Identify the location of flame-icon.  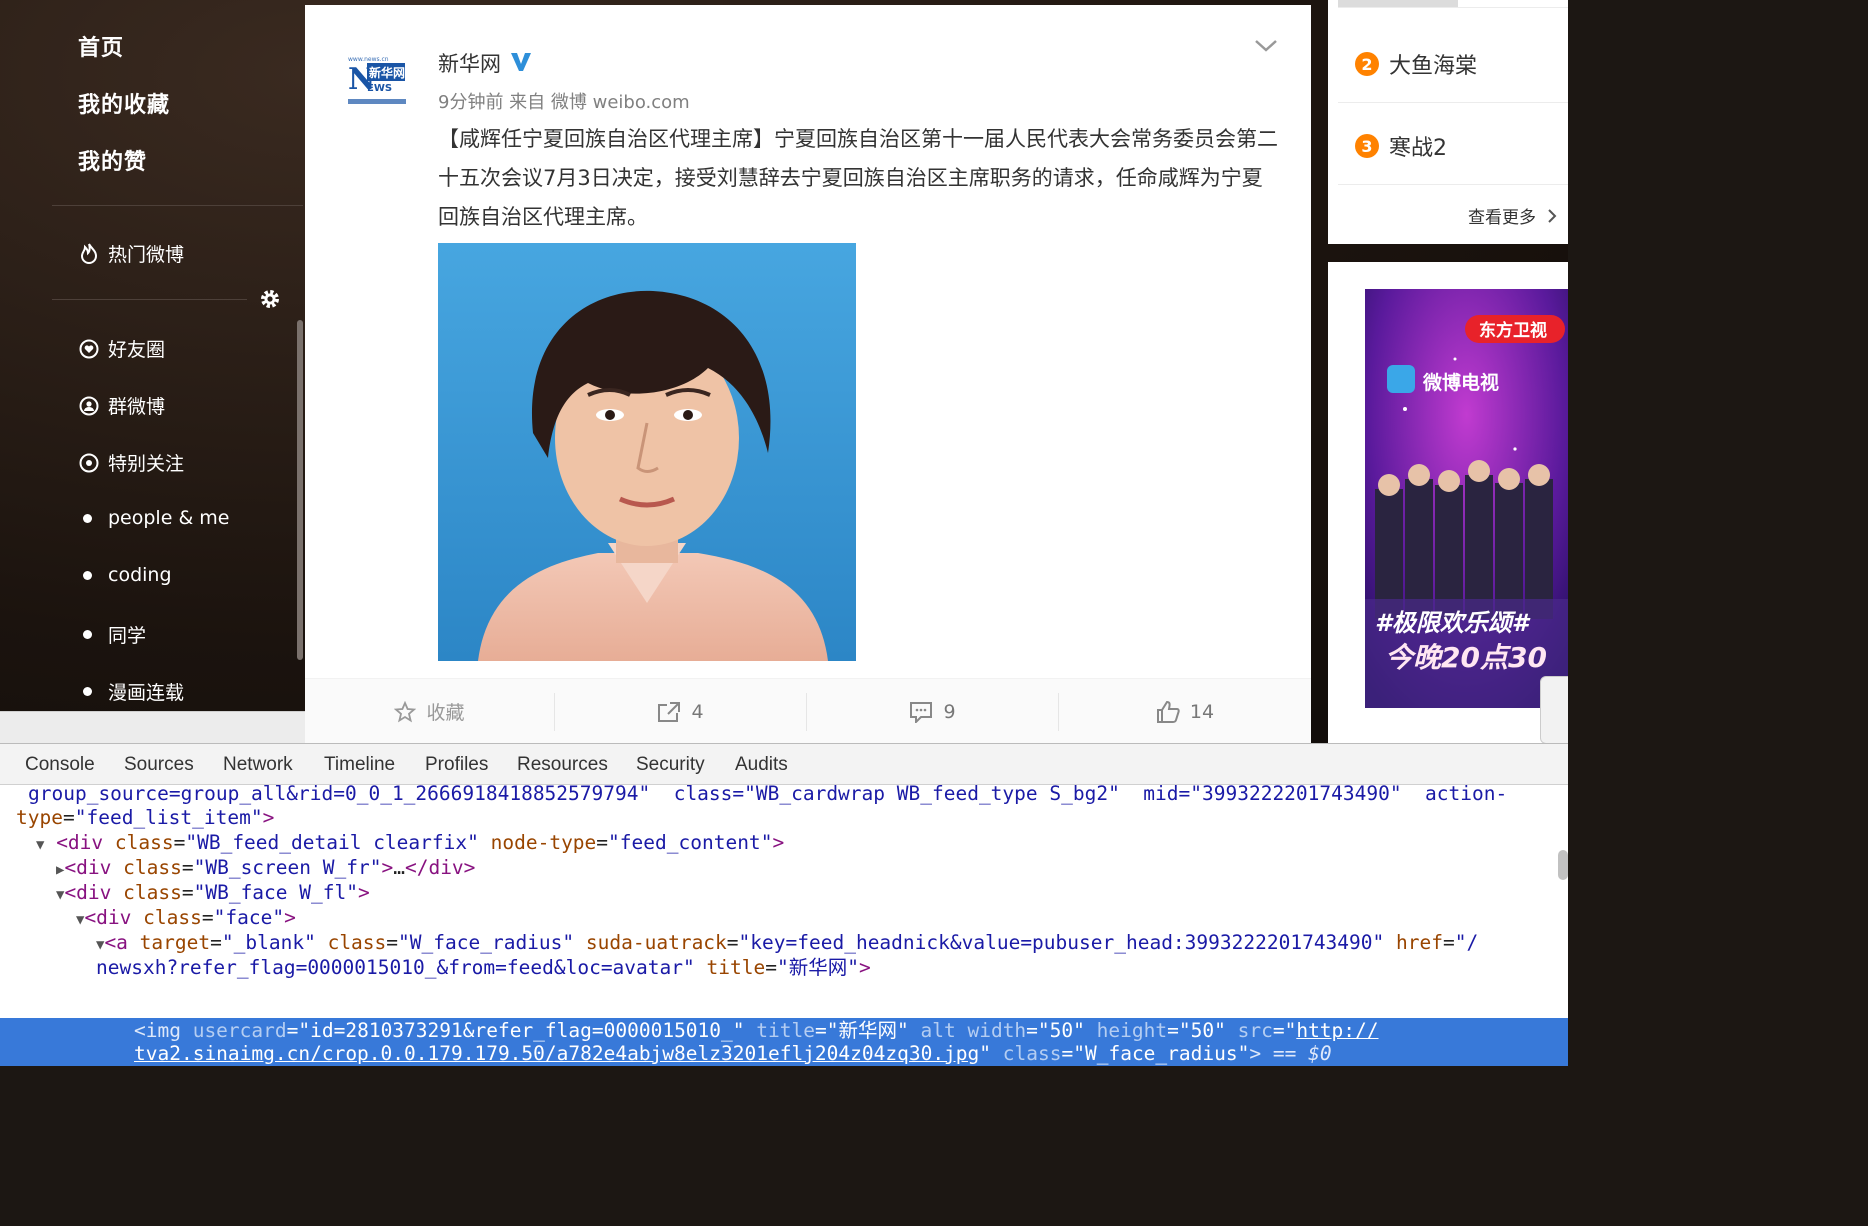
(89, 253).